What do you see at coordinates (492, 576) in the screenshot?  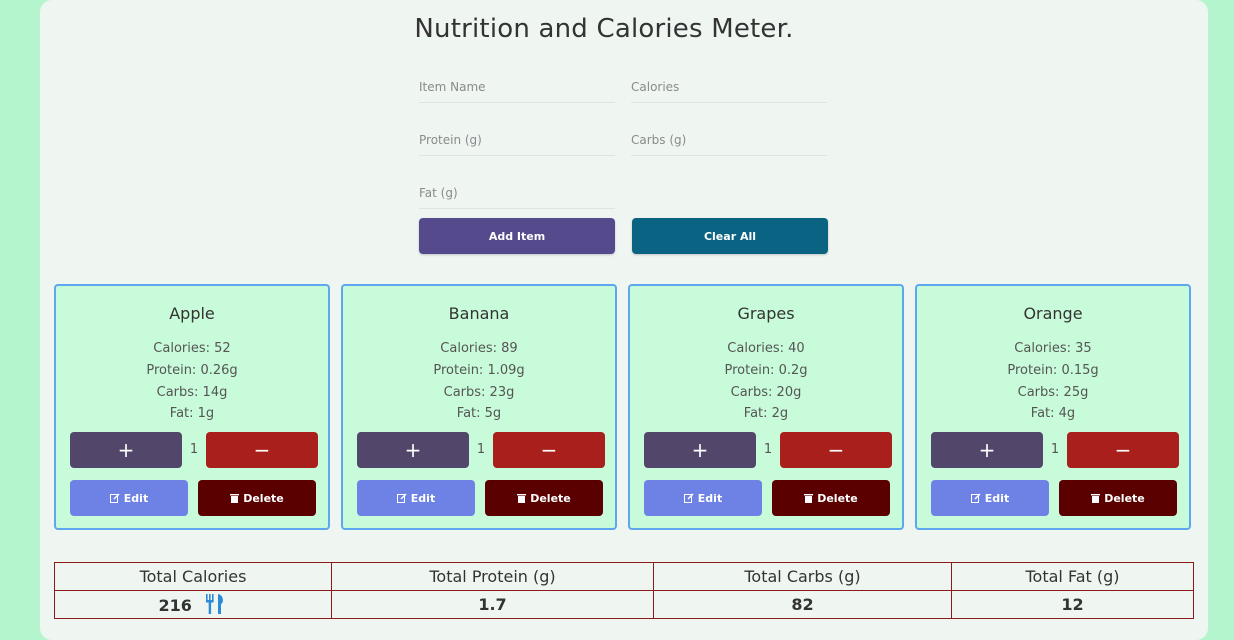 I see `total-protein-header: Total Protein (g)` at bounding box center [492, 576].